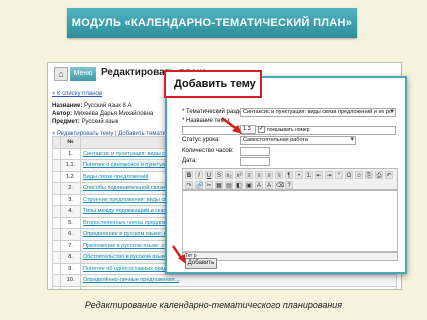 The height and width of the screenshot is (320, 427). I want to click on toolbar-button: x₂, so click(229, 175).